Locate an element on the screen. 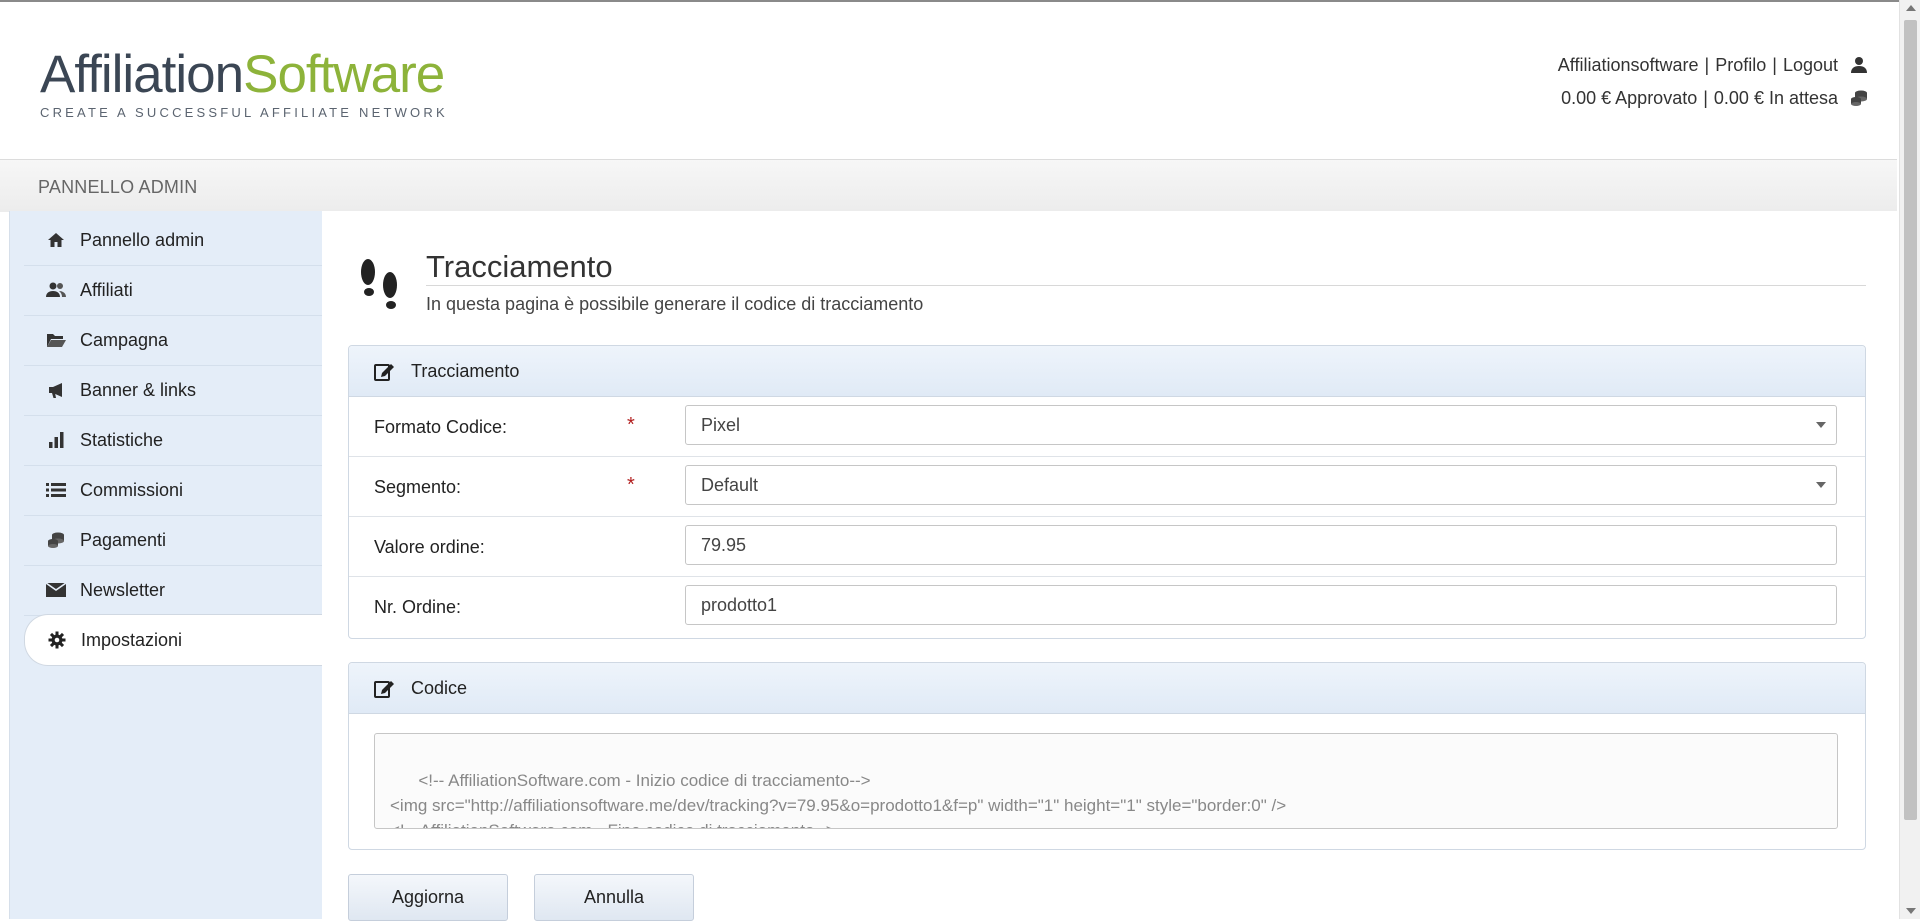  admin-bar-title: PANNELLO ADMIN is located at coordinates (118, 187).